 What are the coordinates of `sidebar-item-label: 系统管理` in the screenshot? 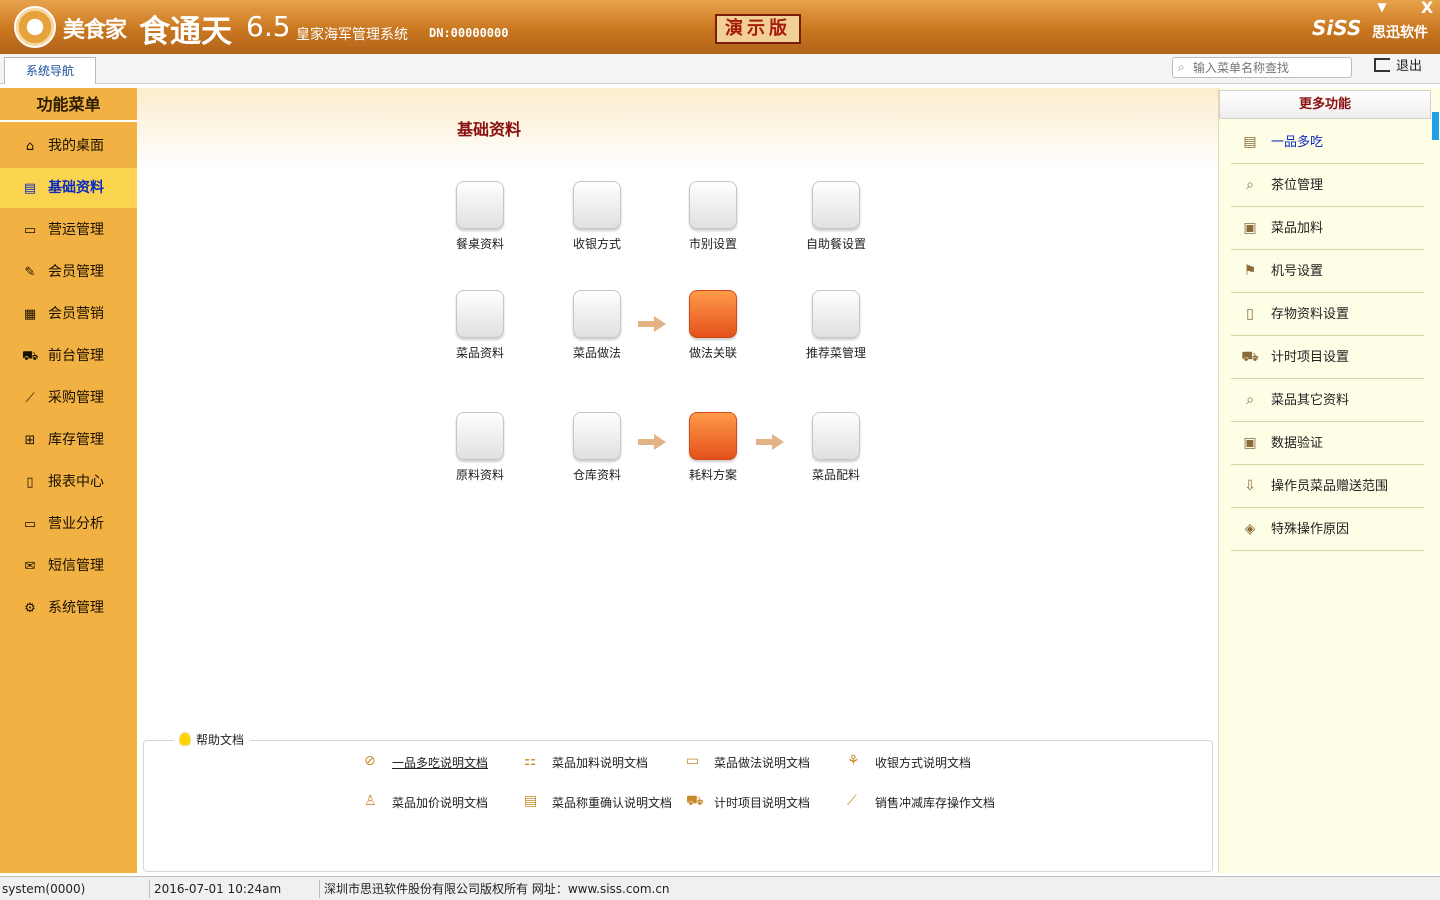 It's located at (76, 608).